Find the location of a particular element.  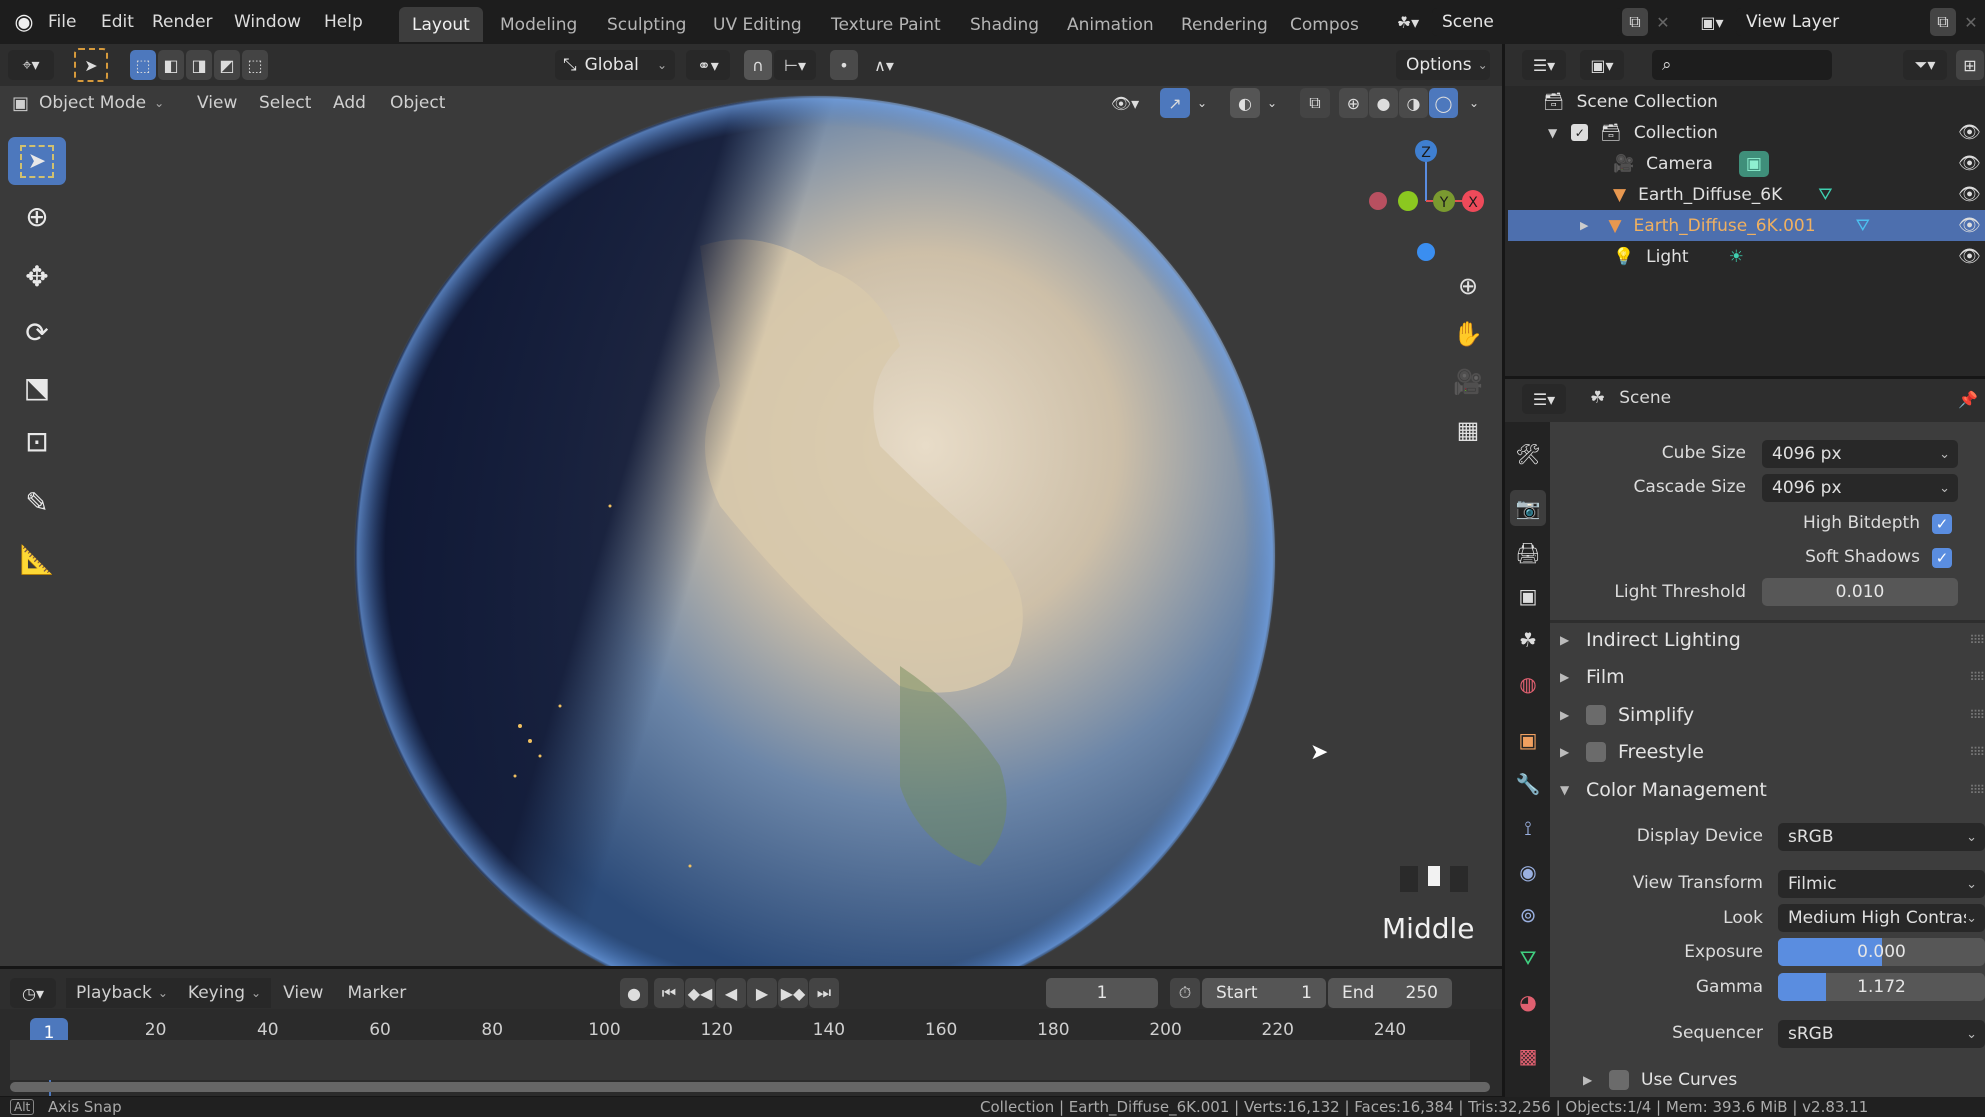

zoom-icon: ⊕ is located at coordinates (1468, 286).